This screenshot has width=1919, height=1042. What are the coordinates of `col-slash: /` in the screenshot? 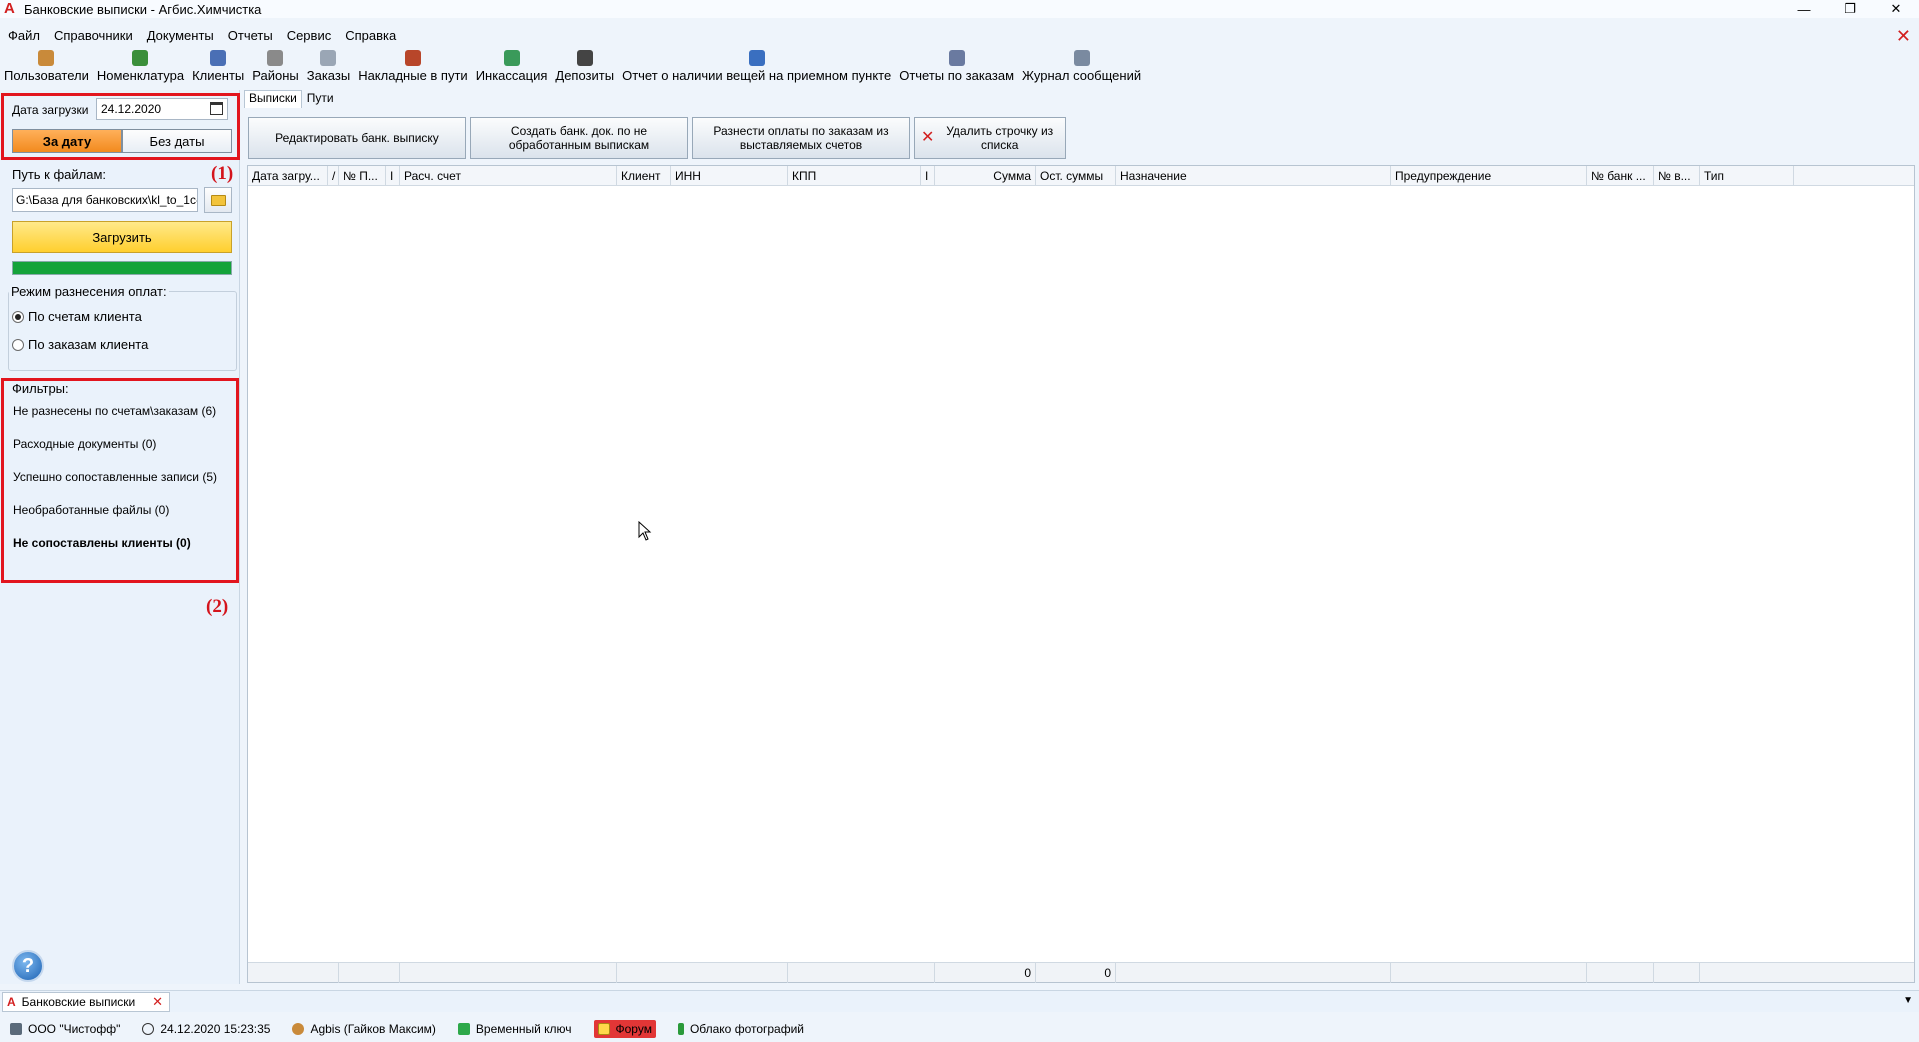 It's located at (333, 176).